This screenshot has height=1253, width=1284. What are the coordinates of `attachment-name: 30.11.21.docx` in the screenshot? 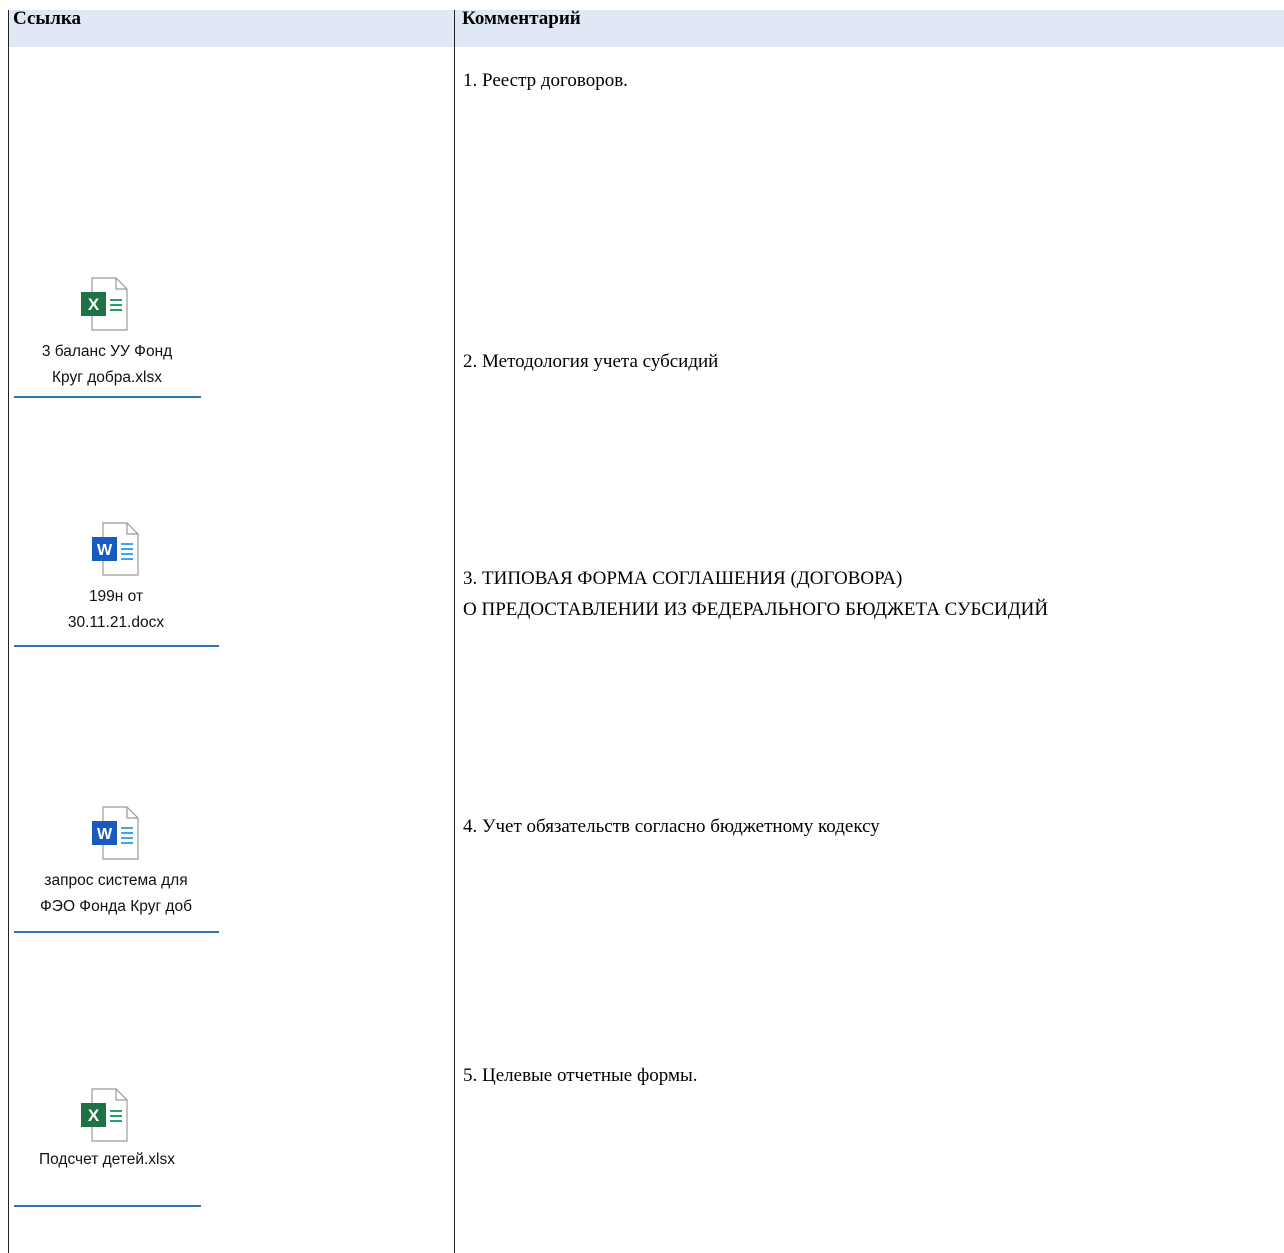 It's located at (116, 622).